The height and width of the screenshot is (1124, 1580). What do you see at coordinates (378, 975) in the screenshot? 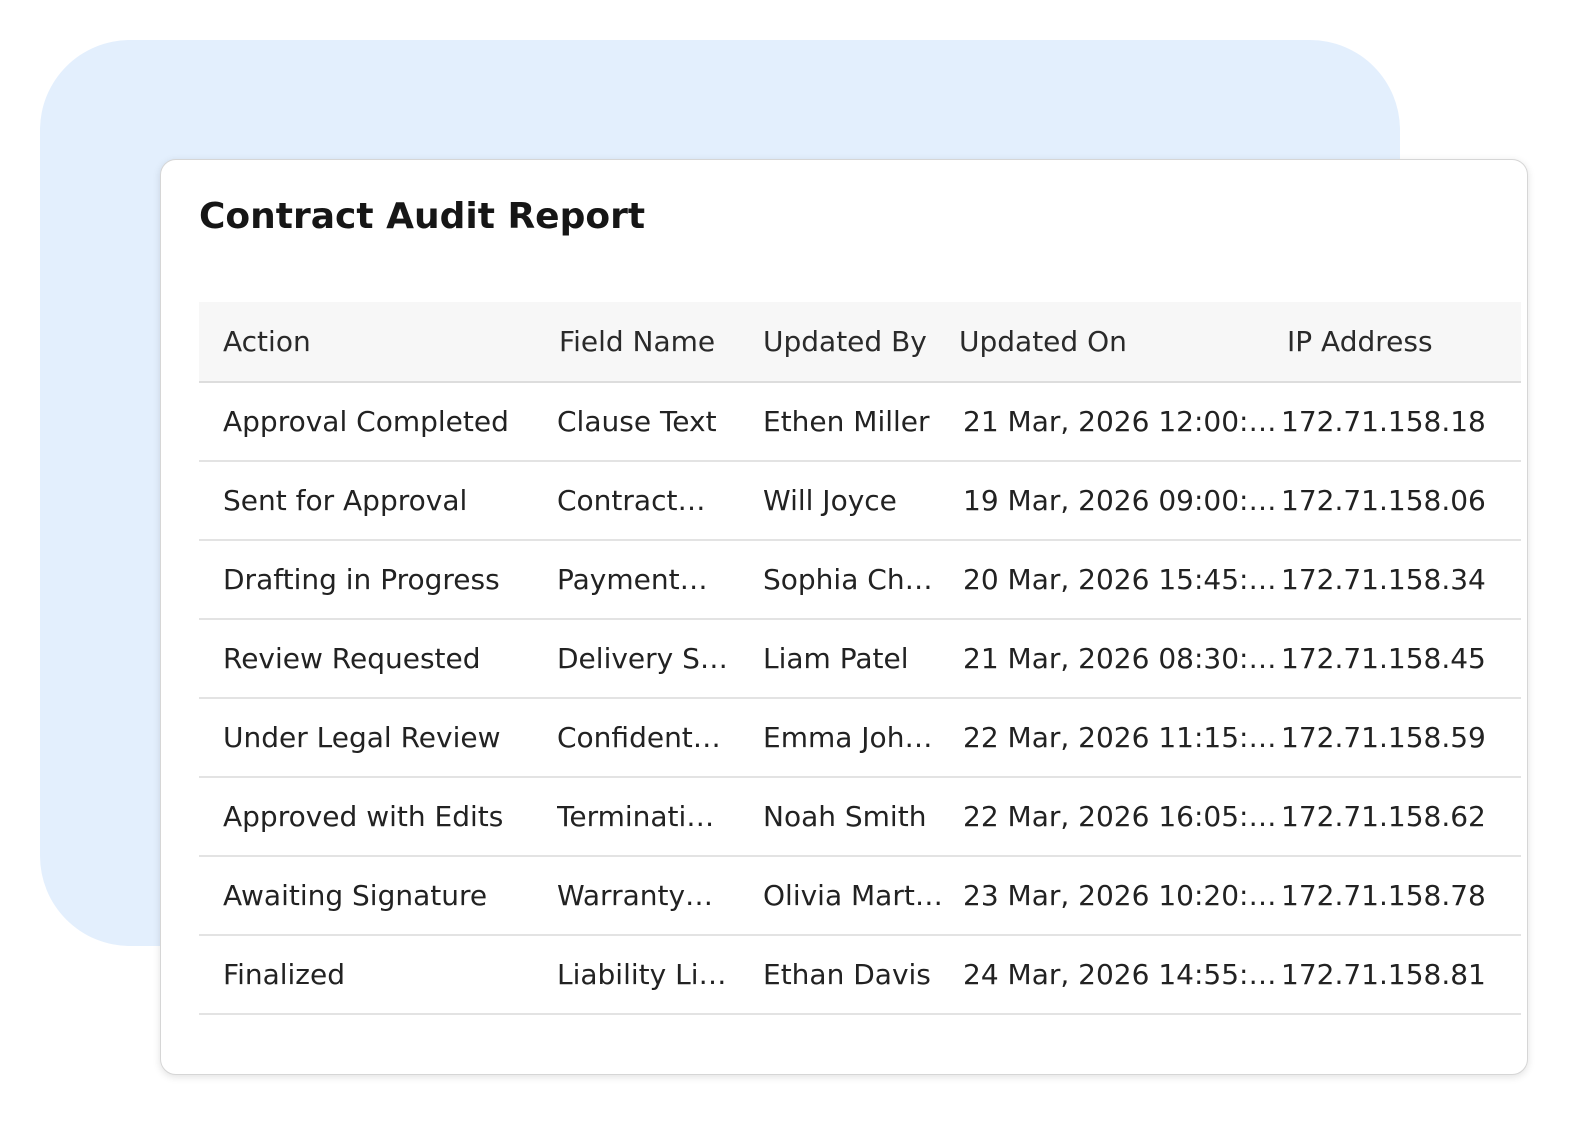
I see `cell-action: Finalized` at bounding box center [378, 975].